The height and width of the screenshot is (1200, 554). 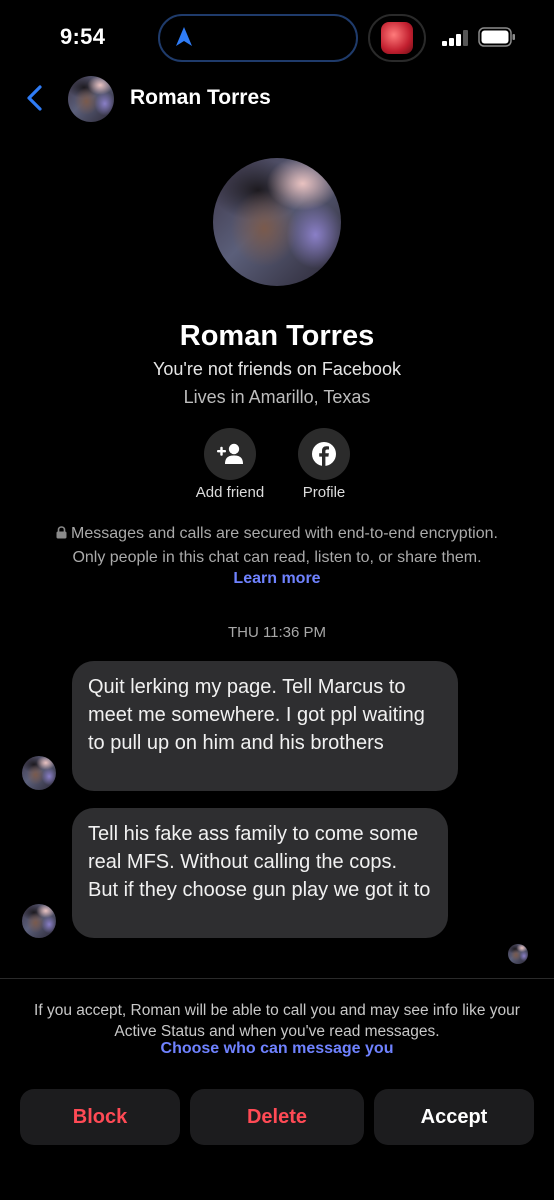 What do you see at coordinates (277, 222) in the screenshot?
I see `profile-avatar` at bounding box center [277, 222].